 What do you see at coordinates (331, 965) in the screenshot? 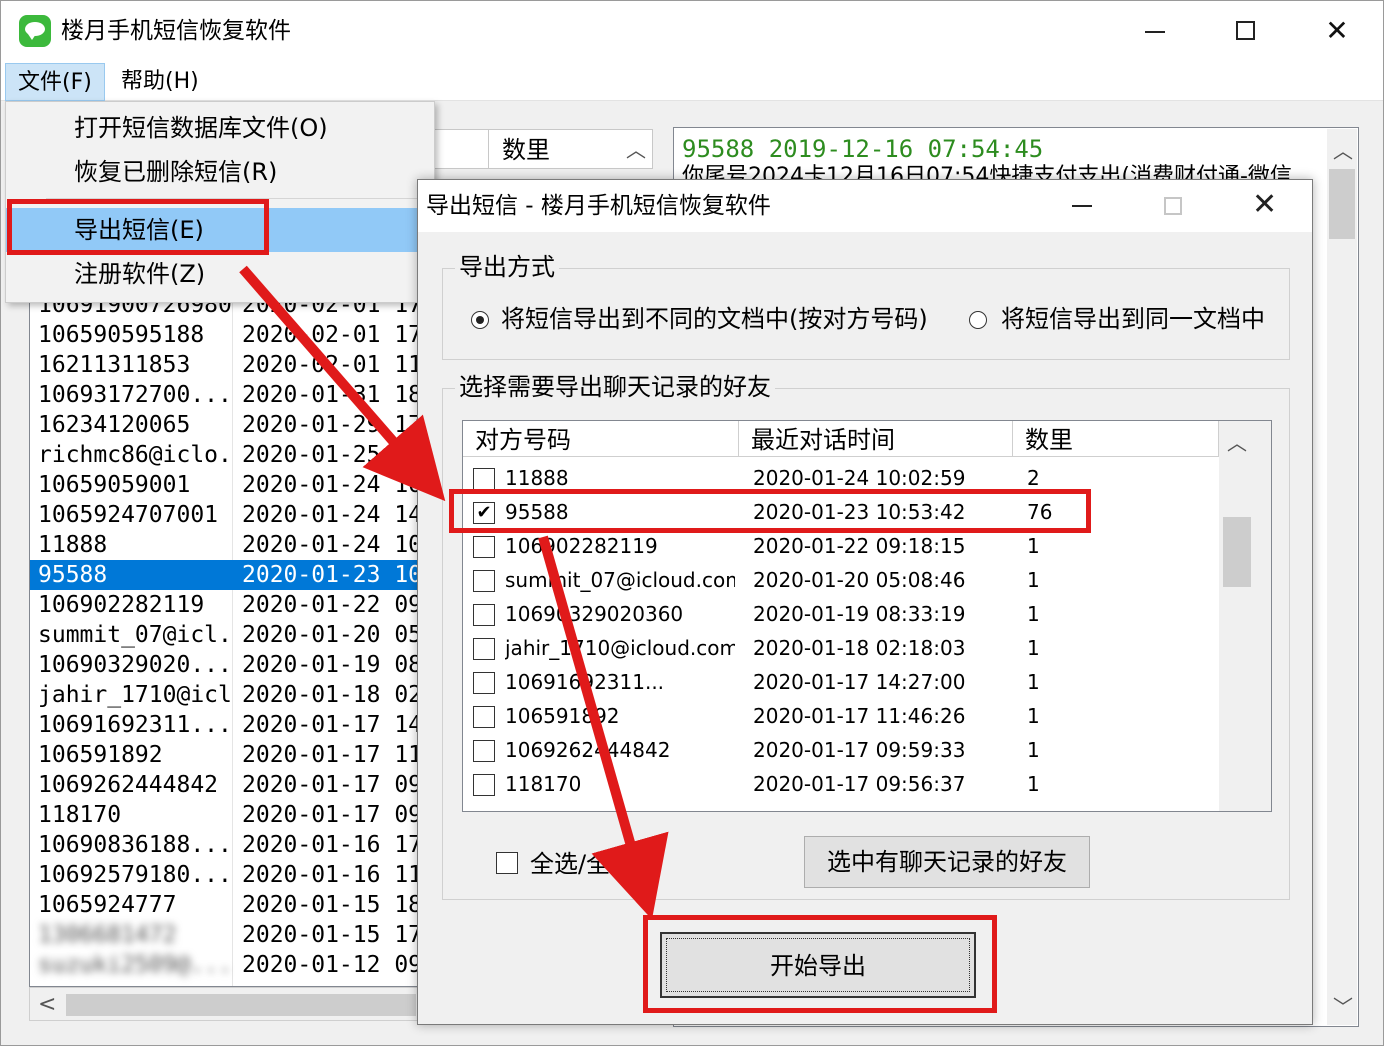
I see `contact-time: 2020-01-12 09:` at bounding box center [331, 965].